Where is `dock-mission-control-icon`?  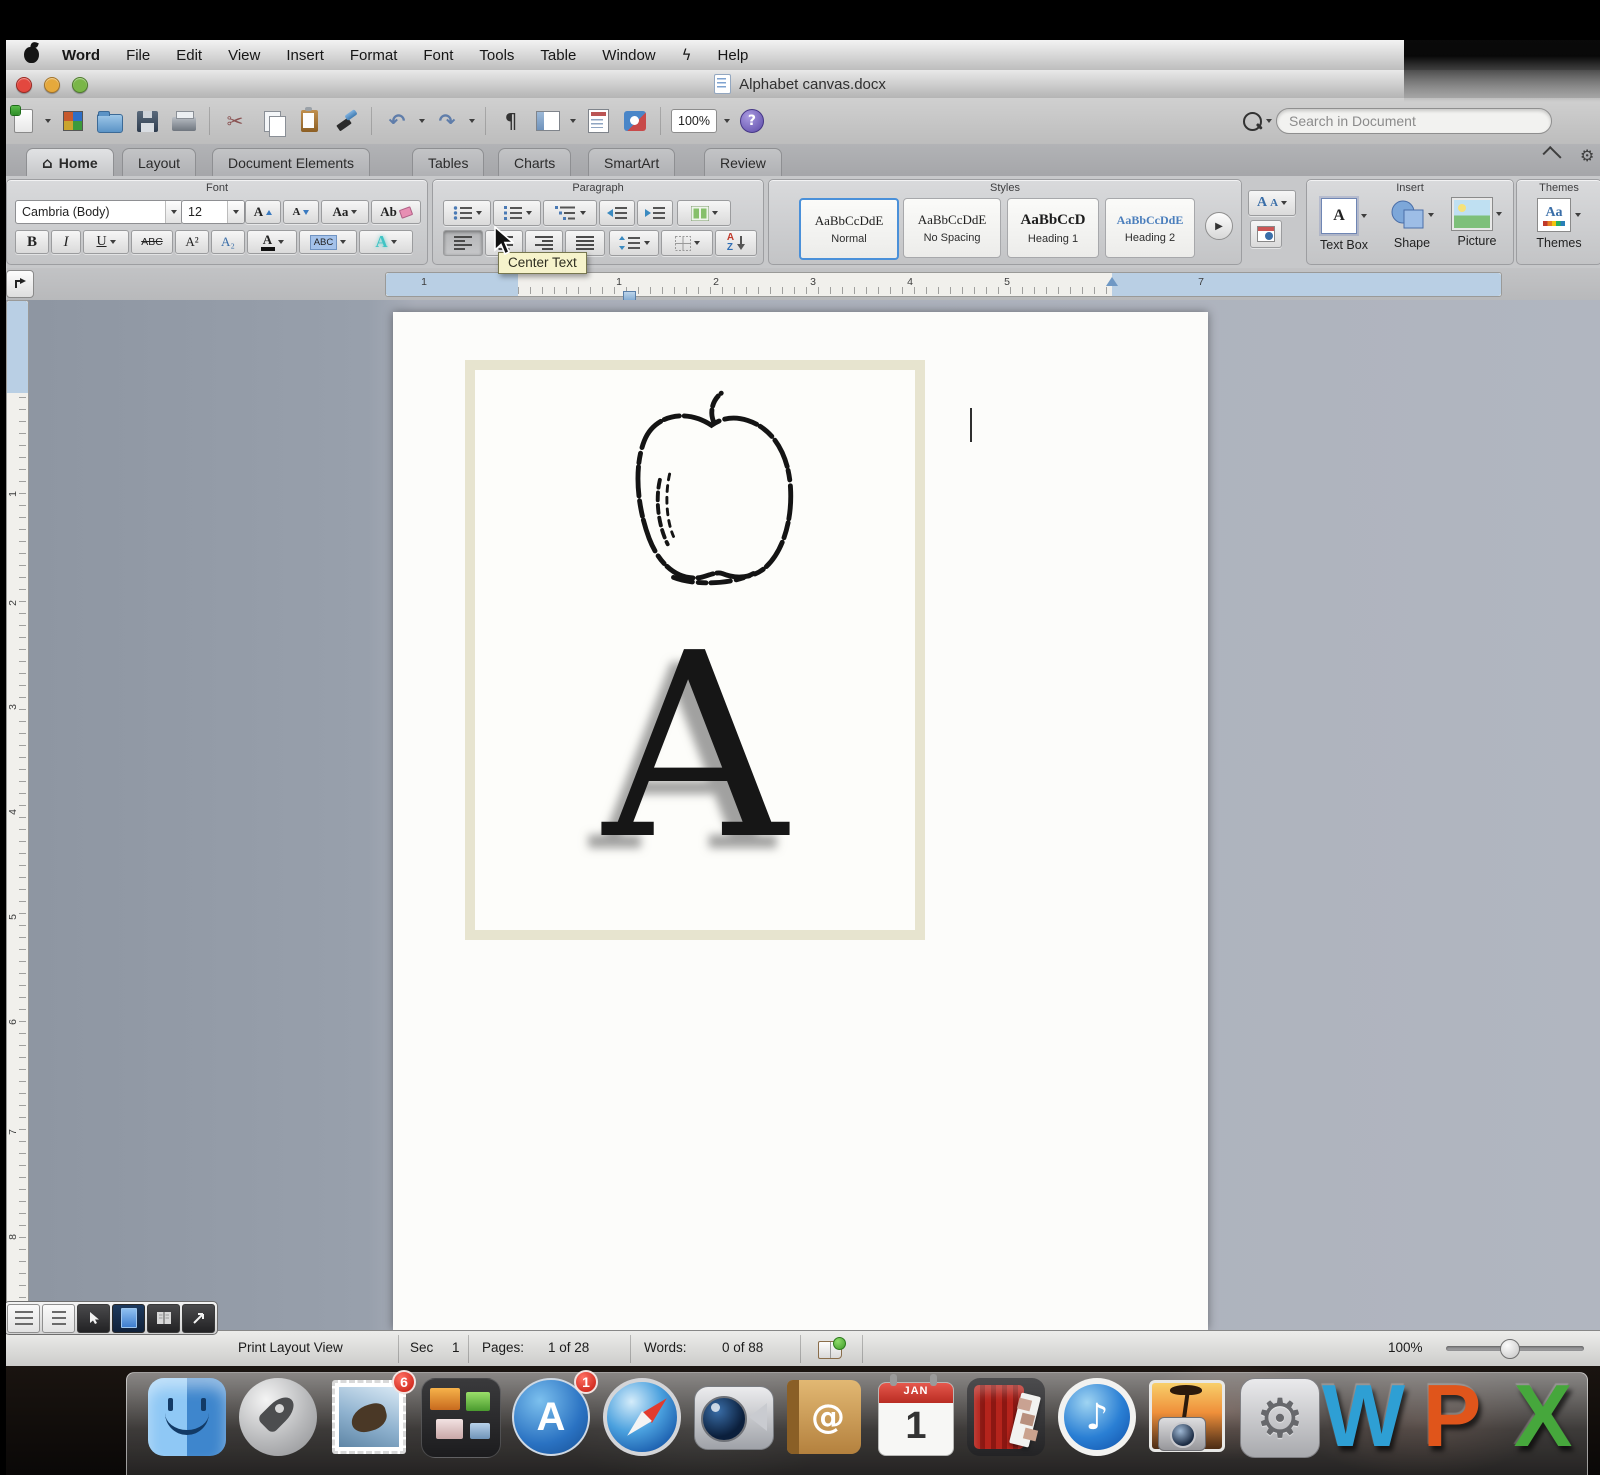
dock-mission-control-icon is located at coordinates (461, 1418).